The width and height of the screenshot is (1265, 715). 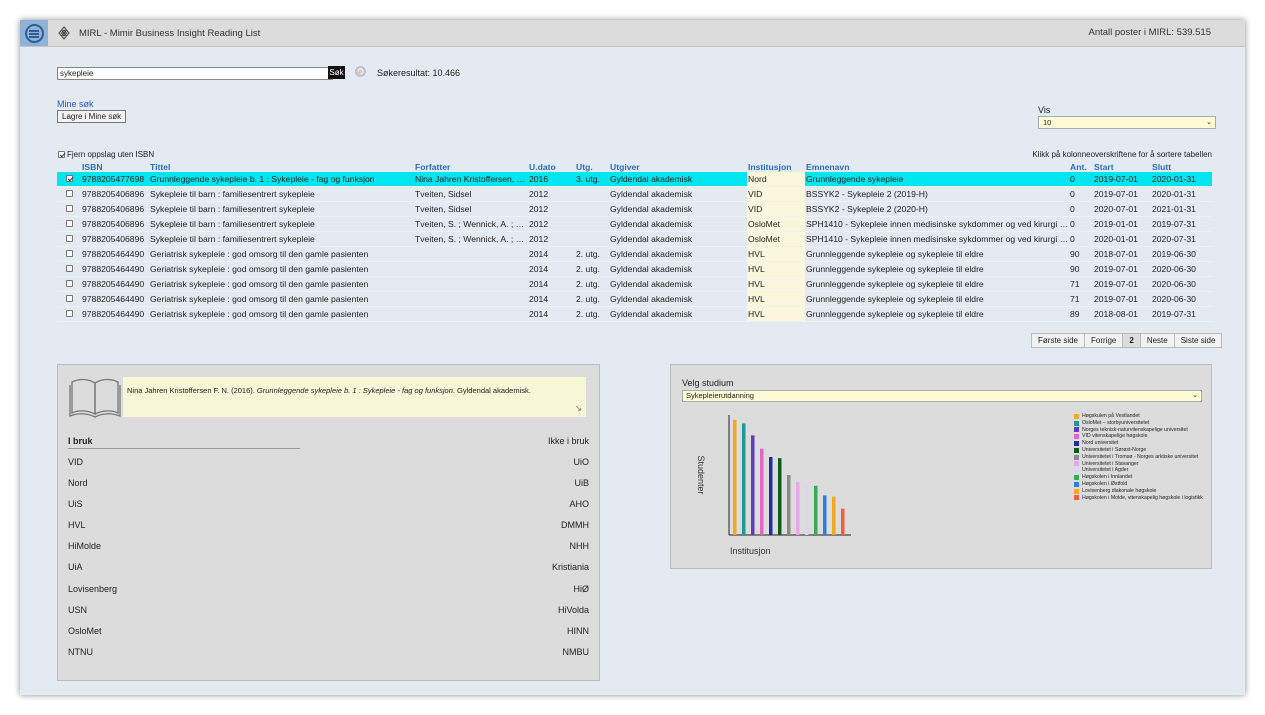 What do you see at coordinates (937, 194) in the screenshot?
I see `cell-course: BSSYK2 - Sykepleie 2 (2019-H)` at bounding box center [937, 194].